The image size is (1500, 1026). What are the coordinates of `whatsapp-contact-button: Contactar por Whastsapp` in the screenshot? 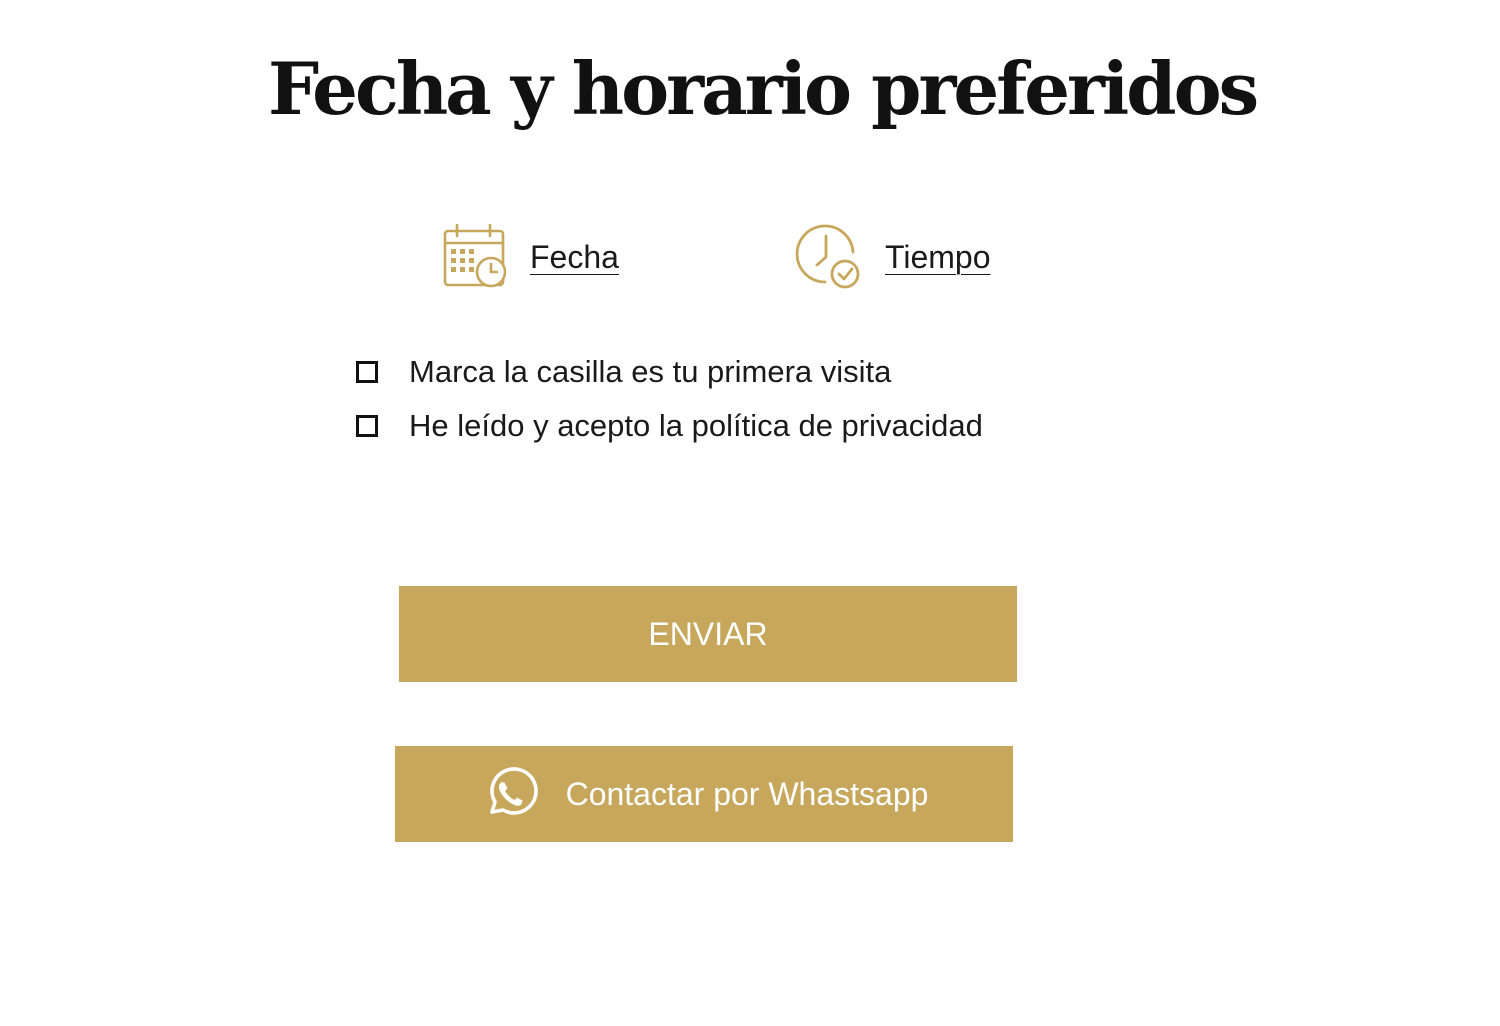 It's located at (704, 794).